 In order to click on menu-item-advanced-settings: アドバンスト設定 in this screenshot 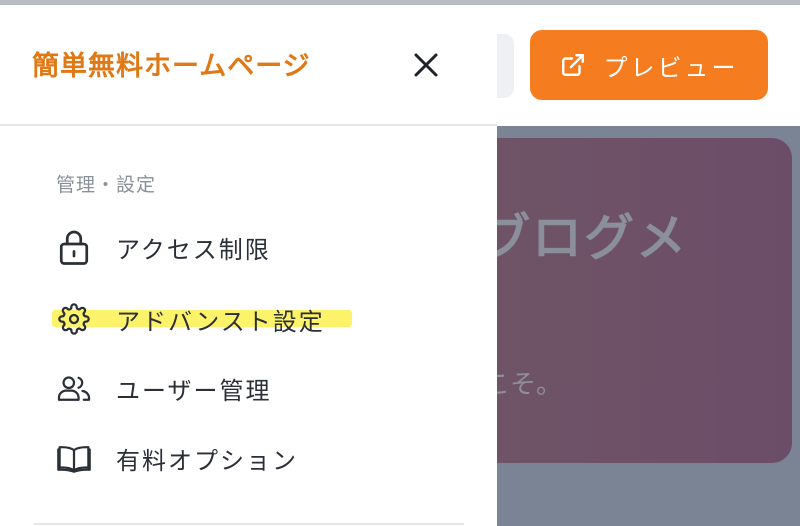, I will do `click(262, 319)`.